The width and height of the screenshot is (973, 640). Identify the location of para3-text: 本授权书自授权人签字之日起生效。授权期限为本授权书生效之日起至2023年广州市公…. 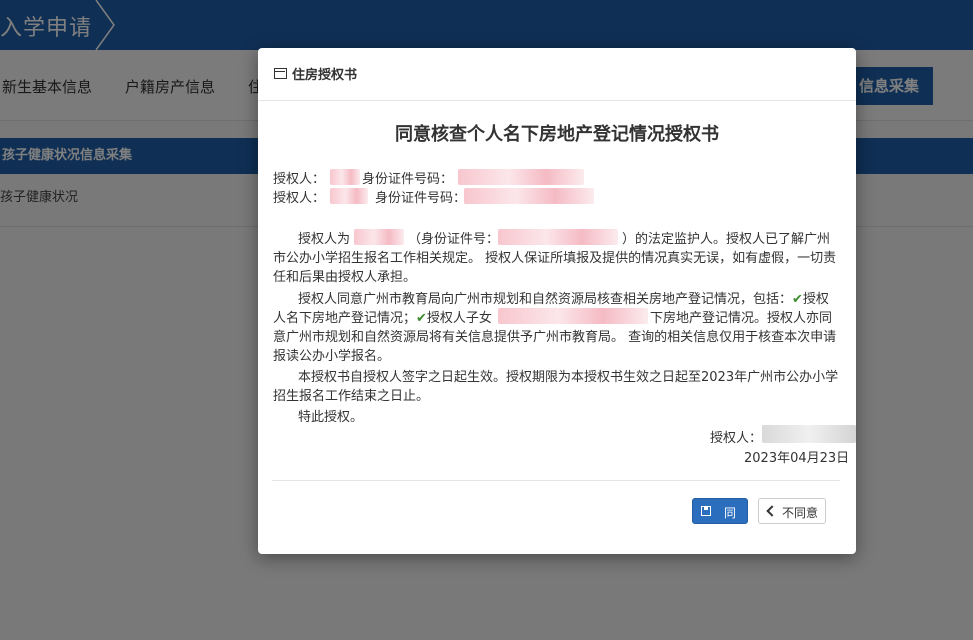
(568, 377).